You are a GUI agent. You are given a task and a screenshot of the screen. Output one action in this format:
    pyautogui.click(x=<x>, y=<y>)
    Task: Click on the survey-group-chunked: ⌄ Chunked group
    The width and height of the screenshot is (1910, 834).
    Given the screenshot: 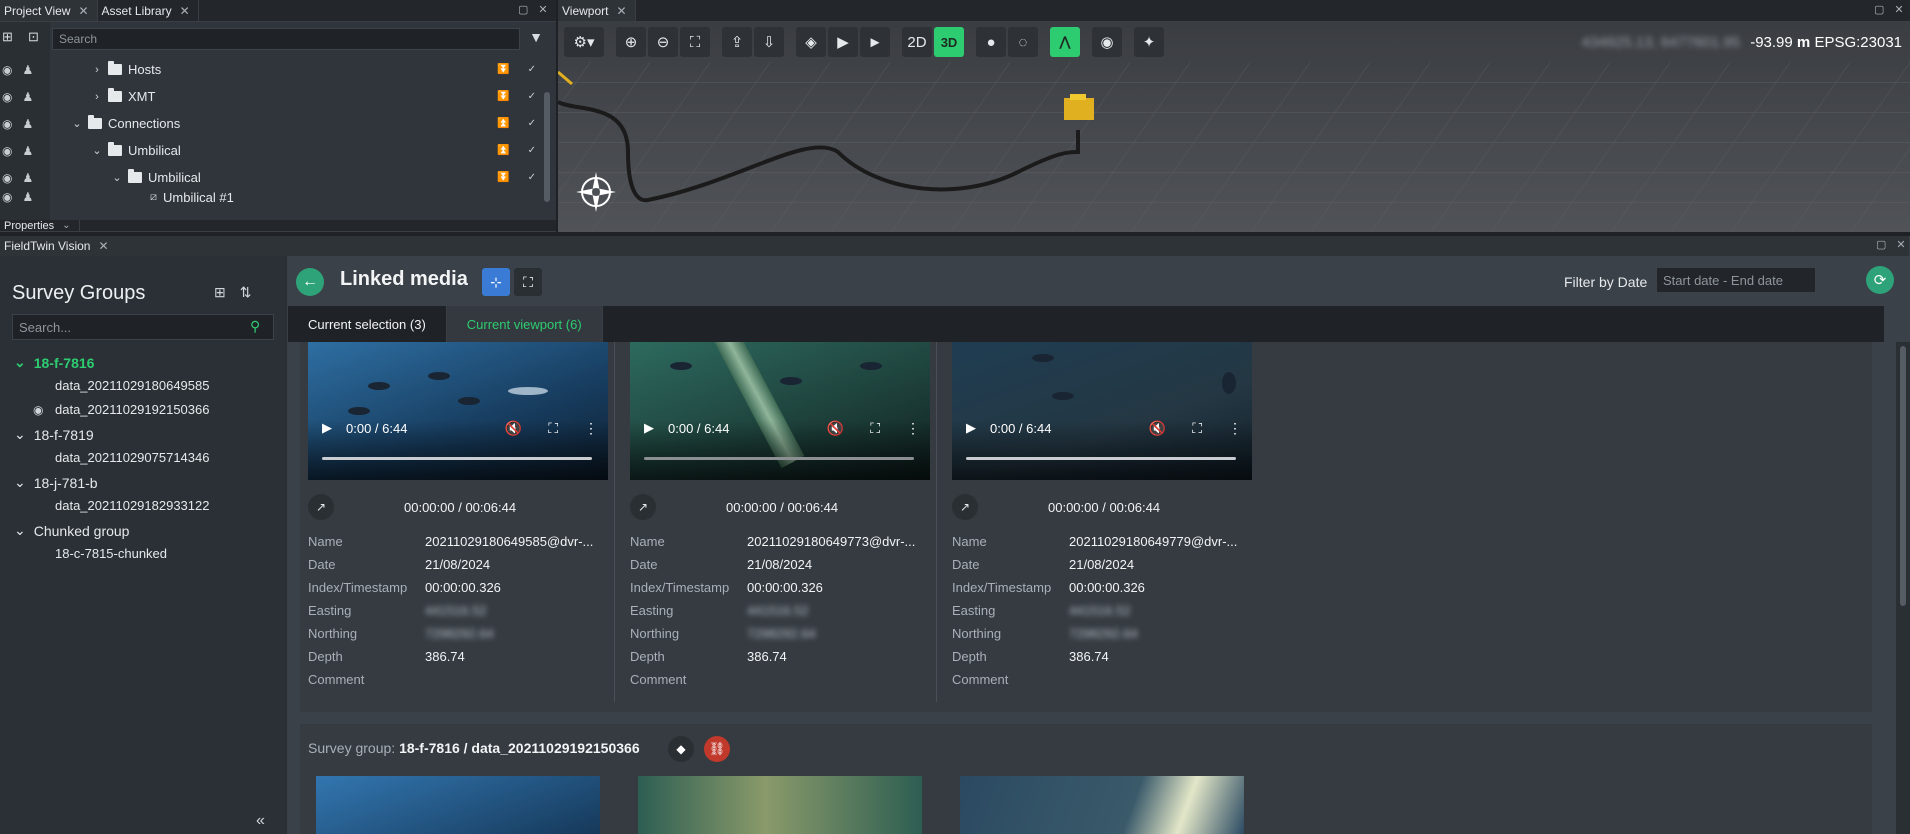 What is the action you would take?
    pyautogui.click(x=71, y=530)
    